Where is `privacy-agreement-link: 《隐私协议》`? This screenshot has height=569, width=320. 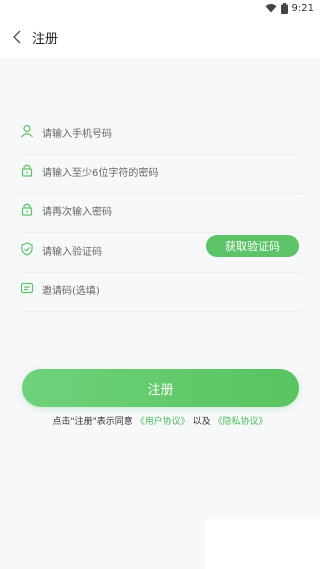
privacy-agreement-link: 《隐私协议》 is located at coordinates (240, 422).